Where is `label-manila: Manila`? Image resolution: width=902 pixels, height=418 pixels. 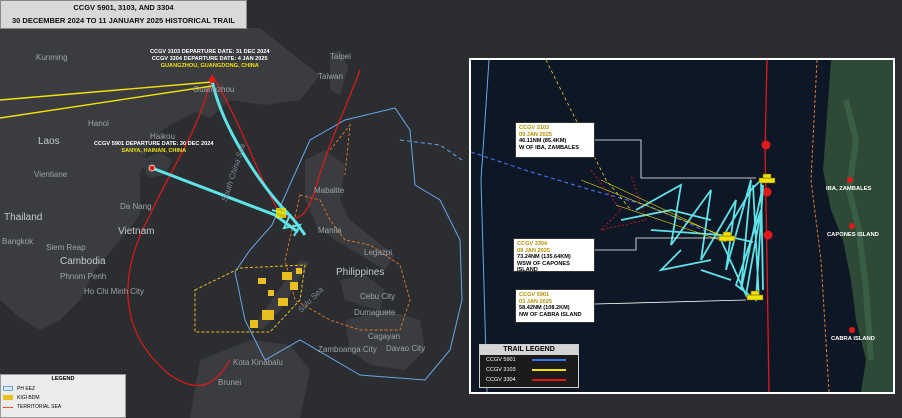 label-manila: Manila is located at coordinates (330, 230).